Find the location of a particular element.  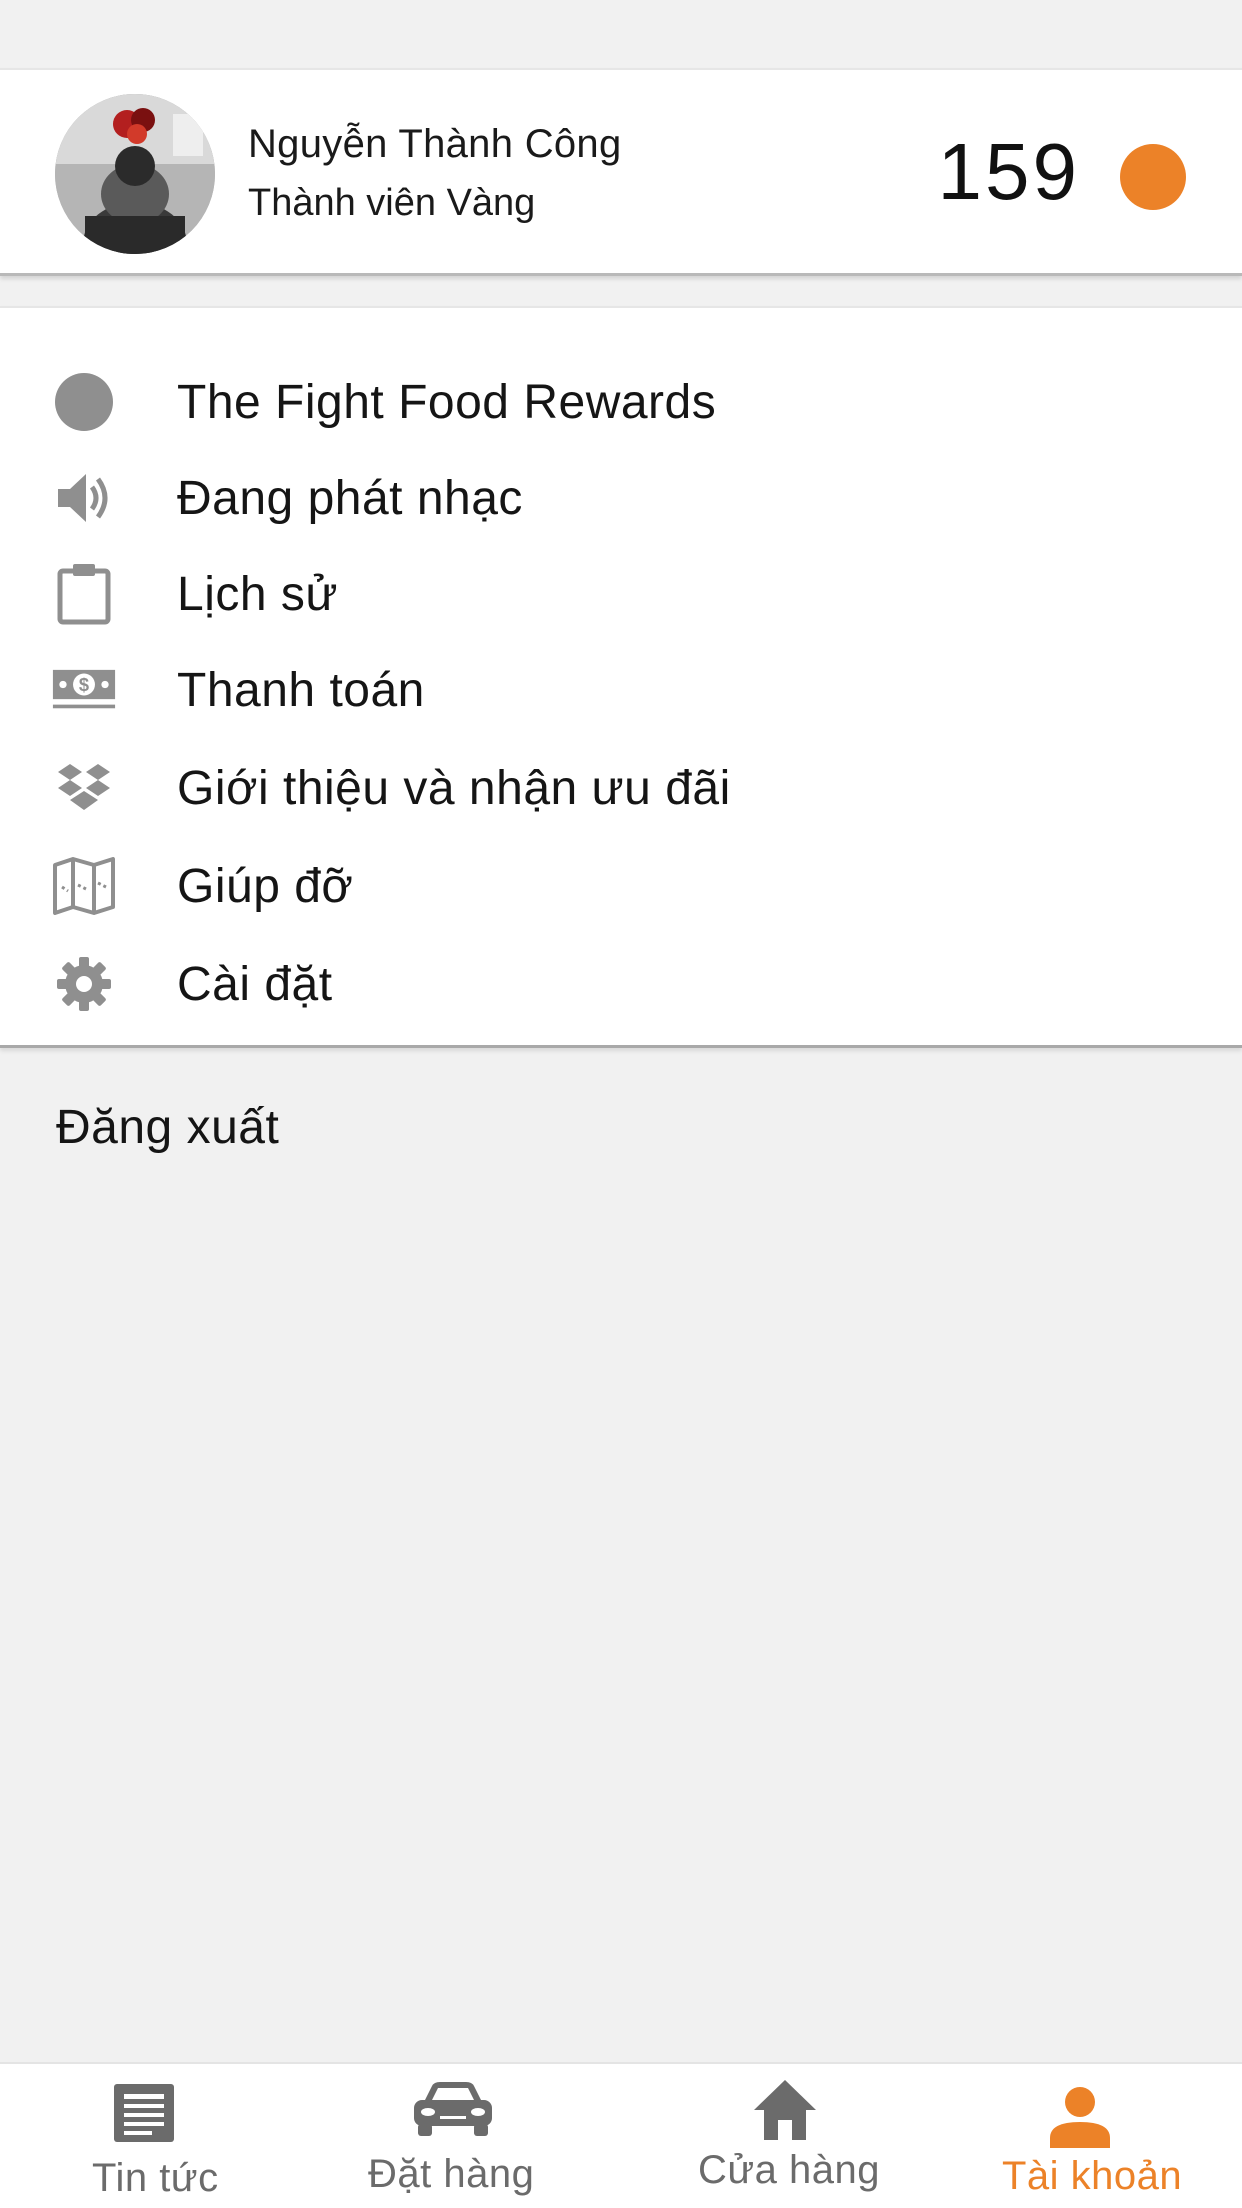

tab-store: Cửa hàng is located at coordinates (800, 2136).